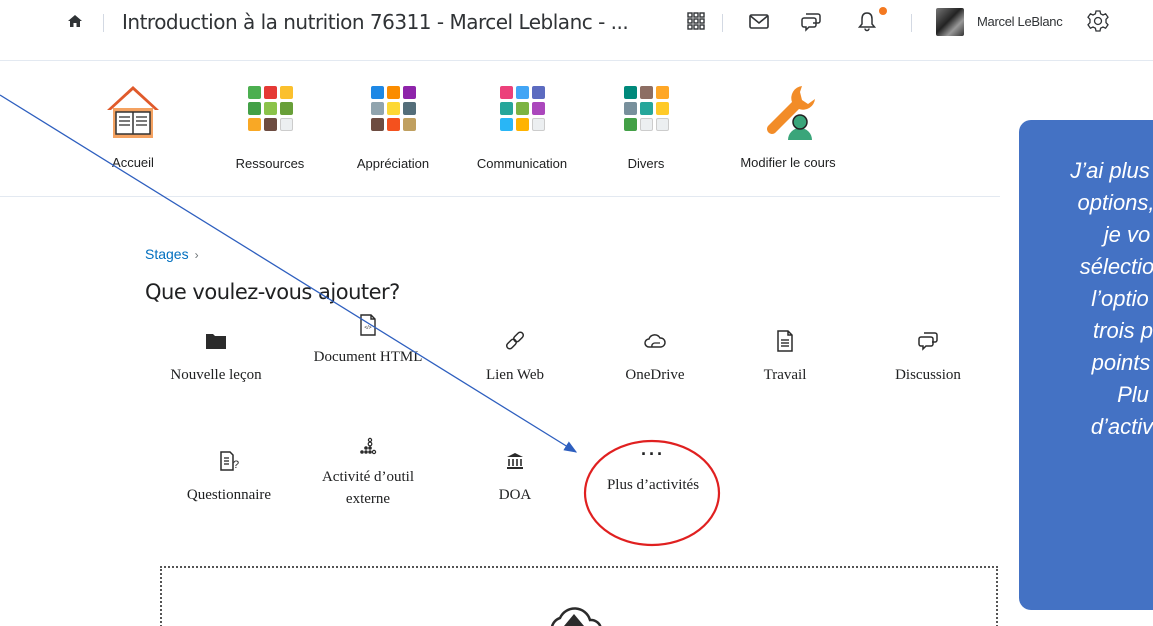 This screenshot has width=1153, height=626. What do you see at coordinates (883, 11) in the screenshot?
I see `notification-dot` at bounding box center [883, 11].